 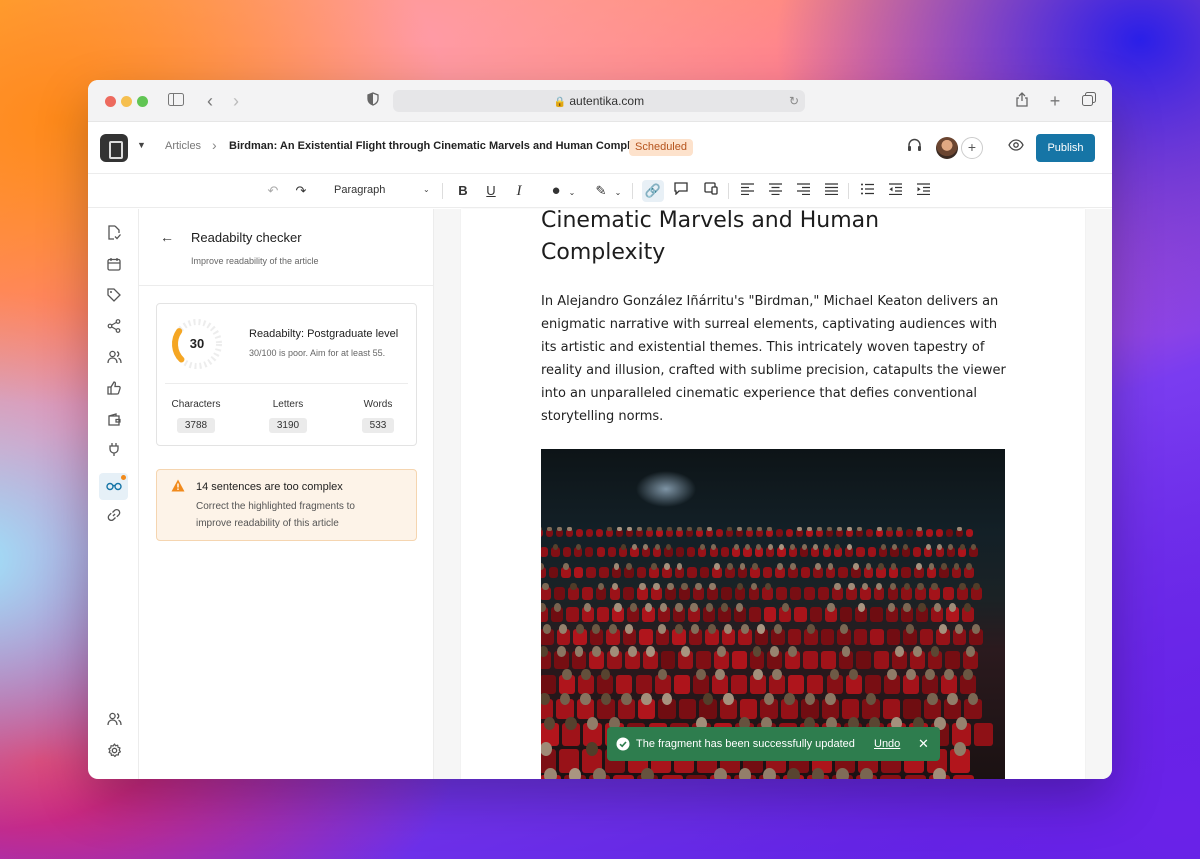 What do you see at coordinates (167, 237) in the screenshot?
I see `back-arrow-icon: ←` at bounding box center [167, 237].